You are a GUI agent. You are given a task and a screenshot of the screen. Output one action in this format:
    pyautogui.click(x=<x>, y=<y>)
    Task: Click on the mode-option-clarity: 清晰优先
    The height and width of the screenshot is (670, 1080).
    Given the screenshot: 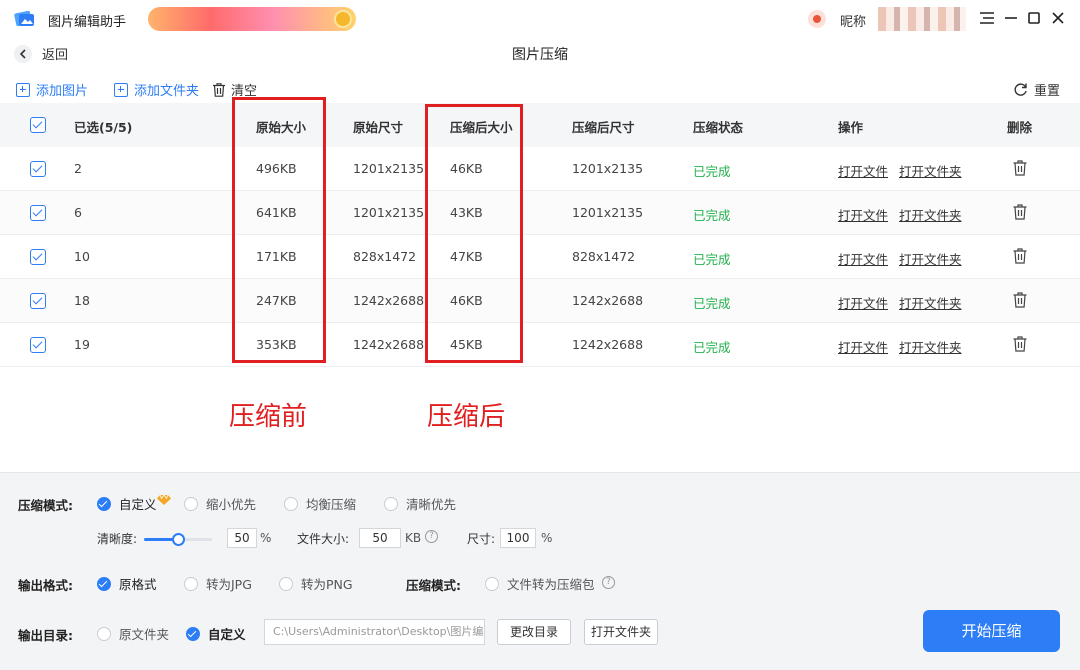 What is the action you would take?
    pyautogui.click(x=420, y=503)
    